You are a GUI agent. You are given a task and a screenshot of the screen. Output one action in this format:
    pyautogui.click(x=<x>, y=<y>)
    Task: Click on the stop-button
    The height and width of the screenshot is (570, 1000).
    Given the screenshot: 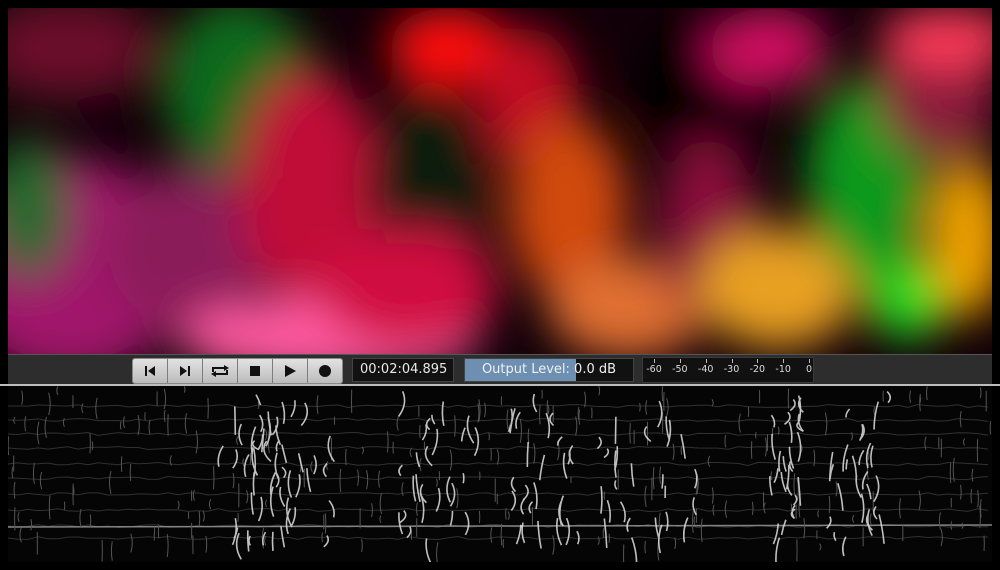 What is the action you would take?
    pyautogui.click(x=255, y=371)
    